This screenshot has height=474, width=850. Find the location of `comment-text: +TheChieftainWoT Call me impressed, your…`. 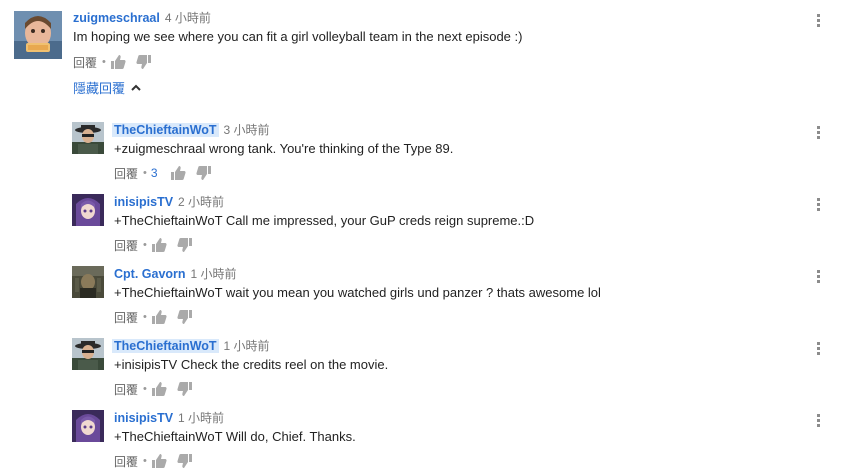

comment-text: +TheChieftainWoT Call me impressed, your… is located at coordinates (324, 220).